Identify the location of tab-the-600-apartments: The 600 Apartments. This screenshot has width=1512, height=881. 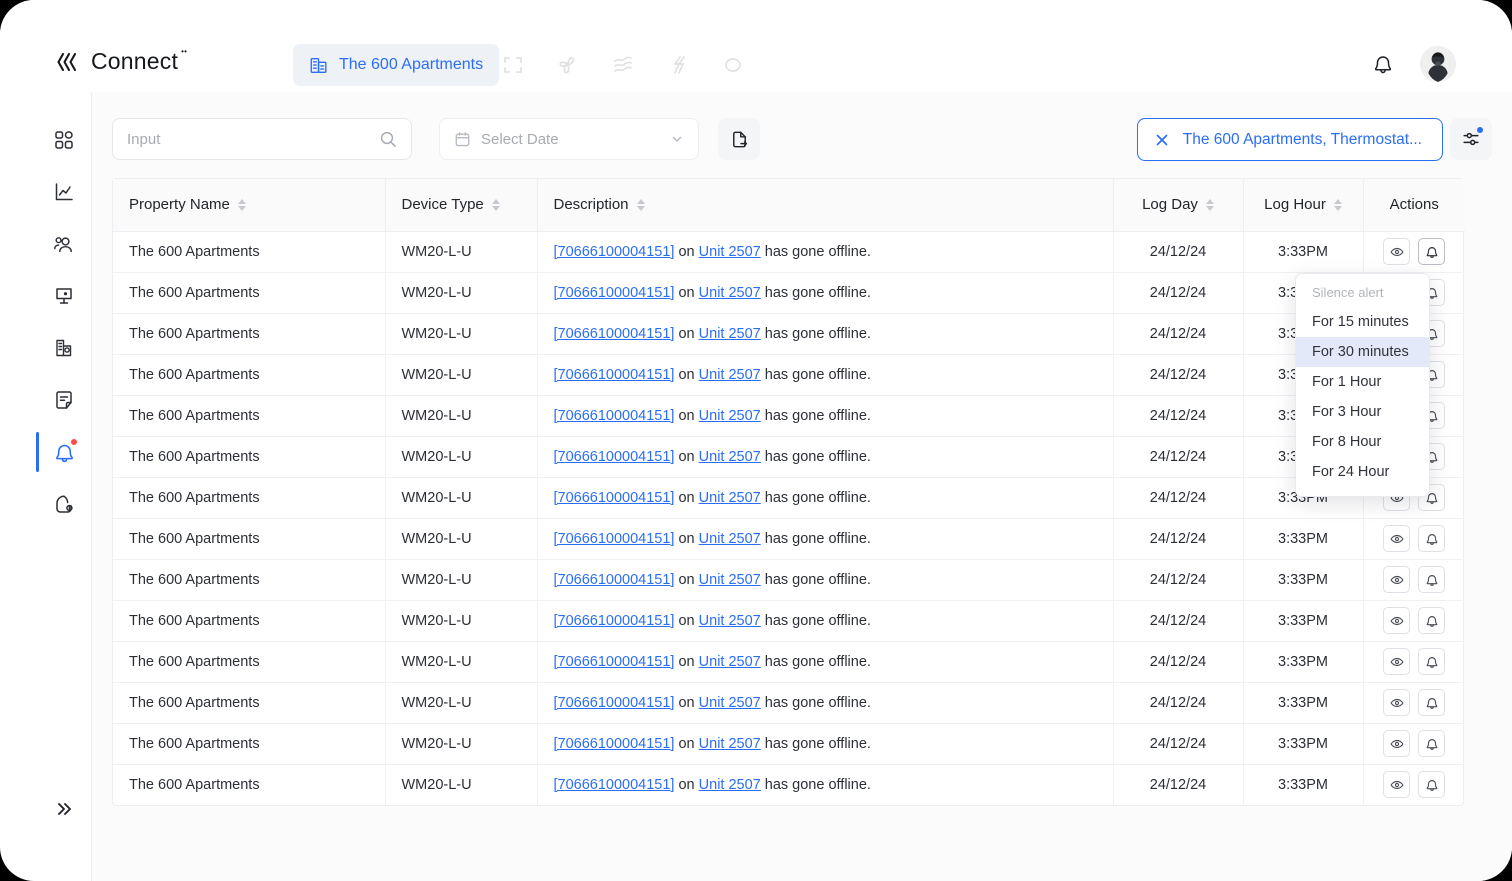
(396, 65).